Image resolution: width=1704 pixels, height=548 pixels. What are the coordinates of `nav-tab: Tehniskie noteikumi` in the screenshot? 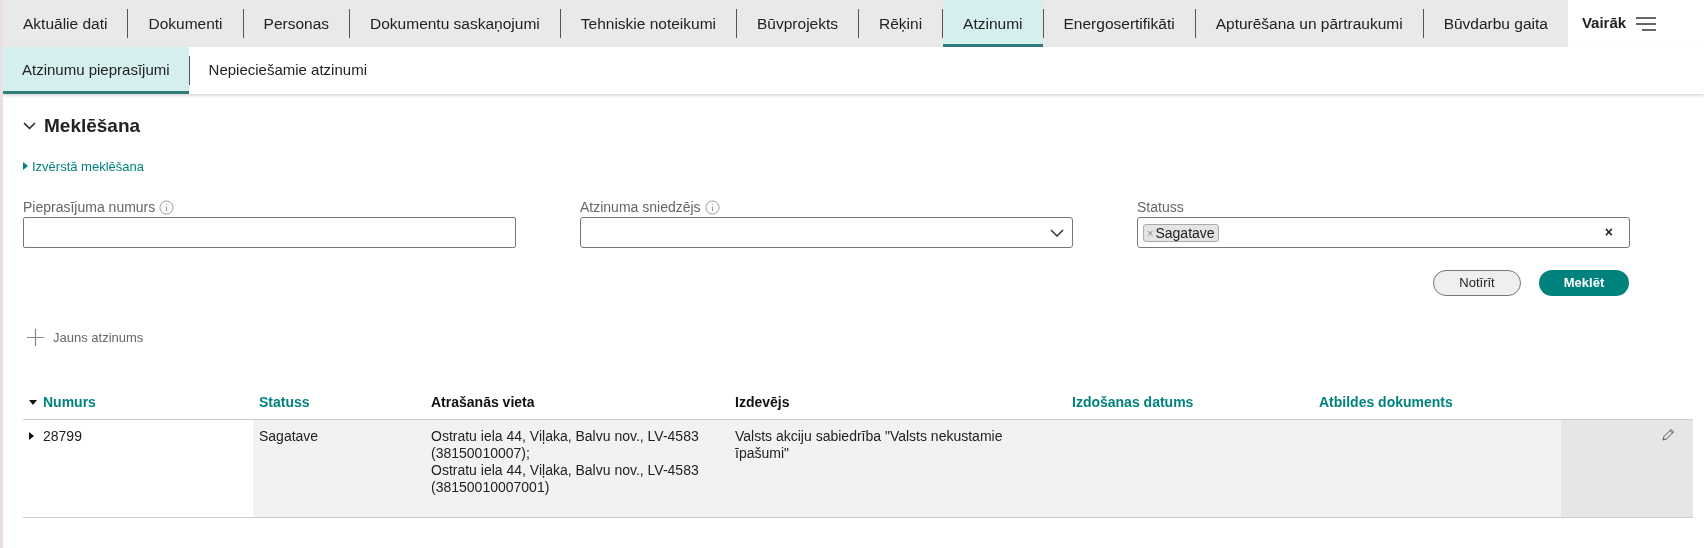 It's located at (648, 23).